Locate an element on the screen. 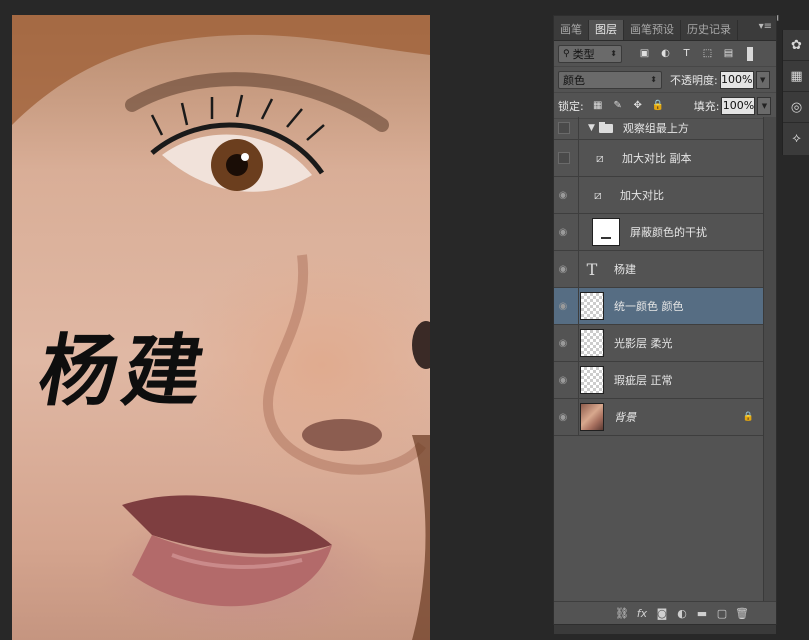 The height and width of the screenshot is (640, 809). panel-tabs: 画笔 图层 画笔预设 历史记录 ▾≡ is located at coordinates (665, 28).